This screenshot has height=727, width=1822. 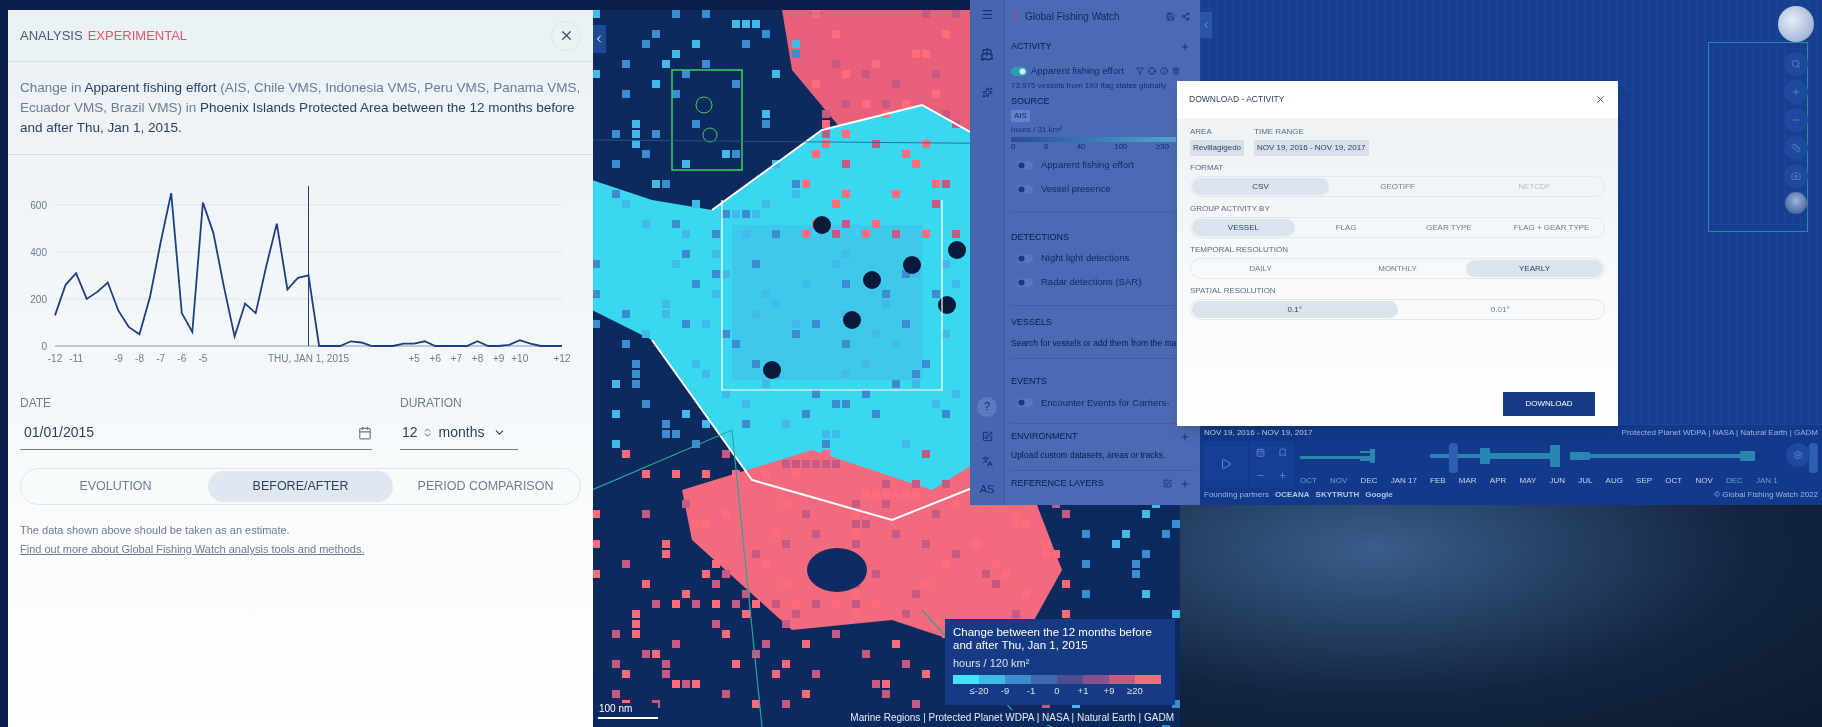 I want to click on month-label: FEB, so click(x=1438, y=481).